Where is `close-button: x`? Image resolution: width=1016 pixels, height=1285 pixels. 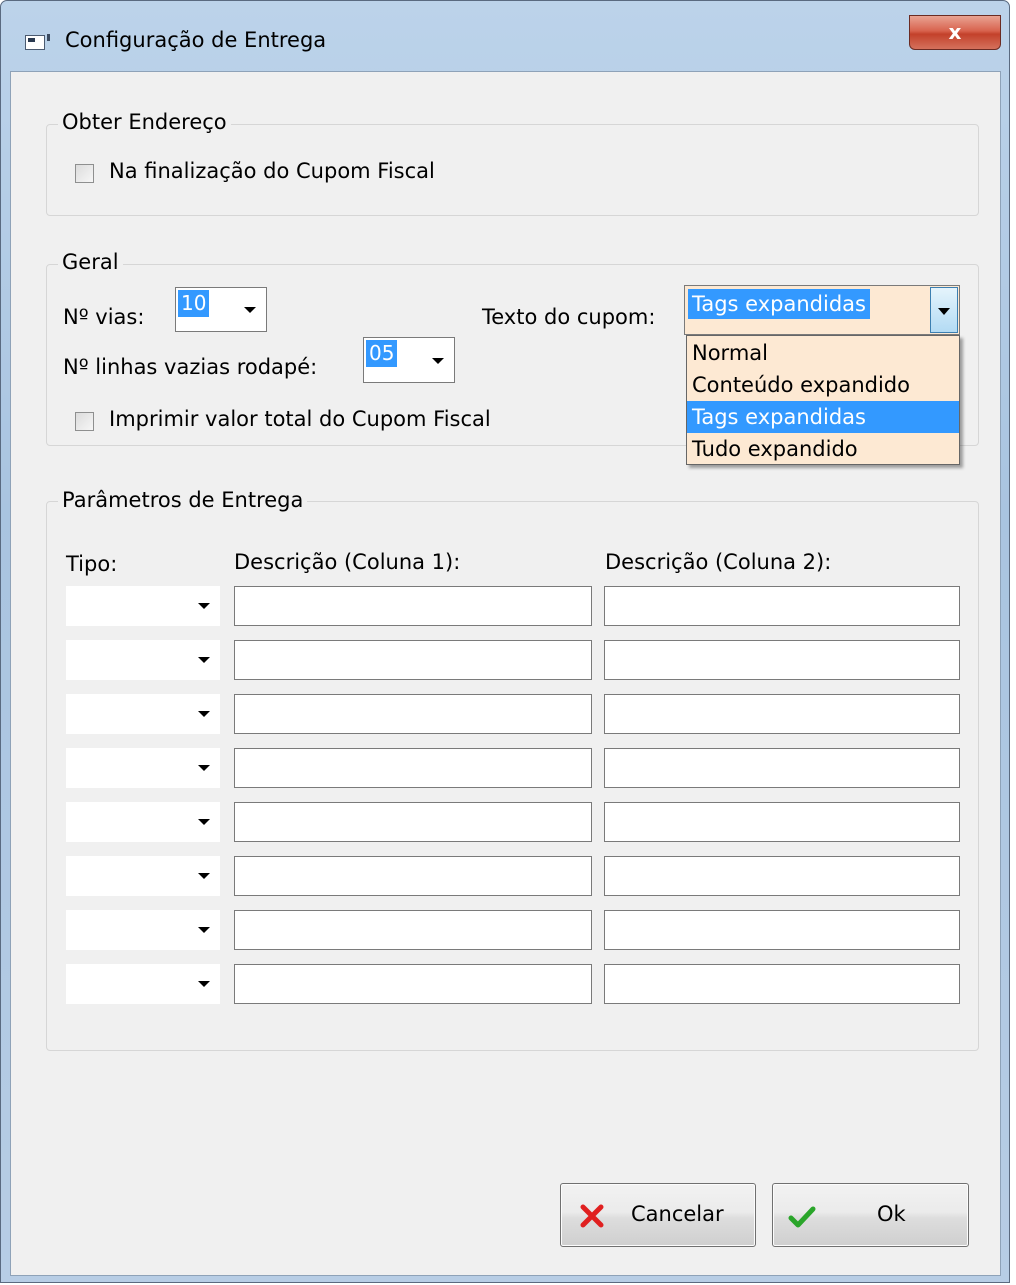
close-button: x is located at coordinates (955, 32).